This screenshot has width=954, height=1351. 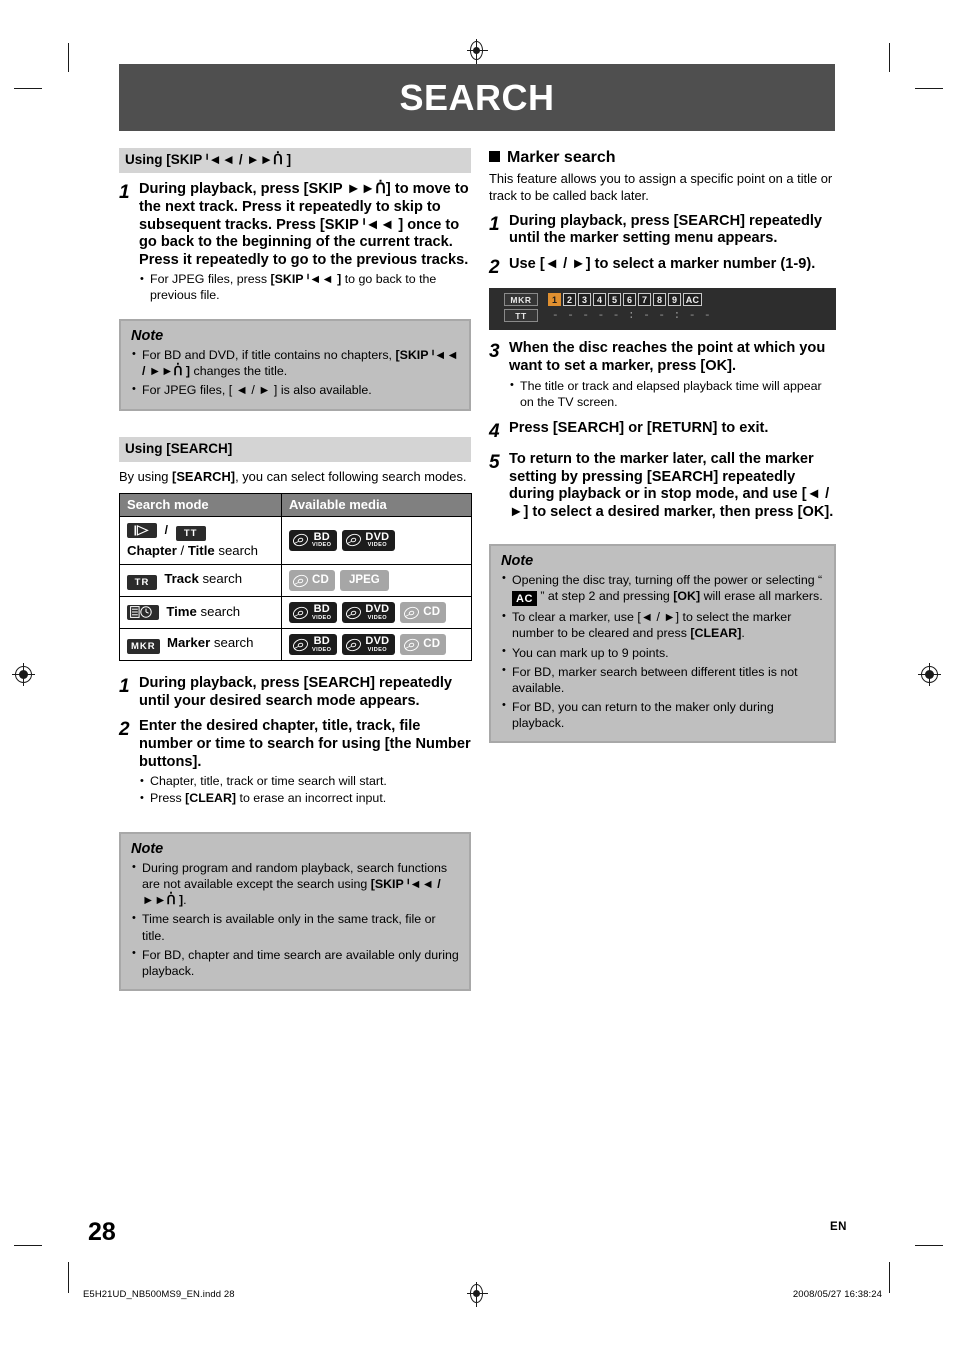 I want to click on cell-available-media: CD JPEG, so click(x=376, y=581).